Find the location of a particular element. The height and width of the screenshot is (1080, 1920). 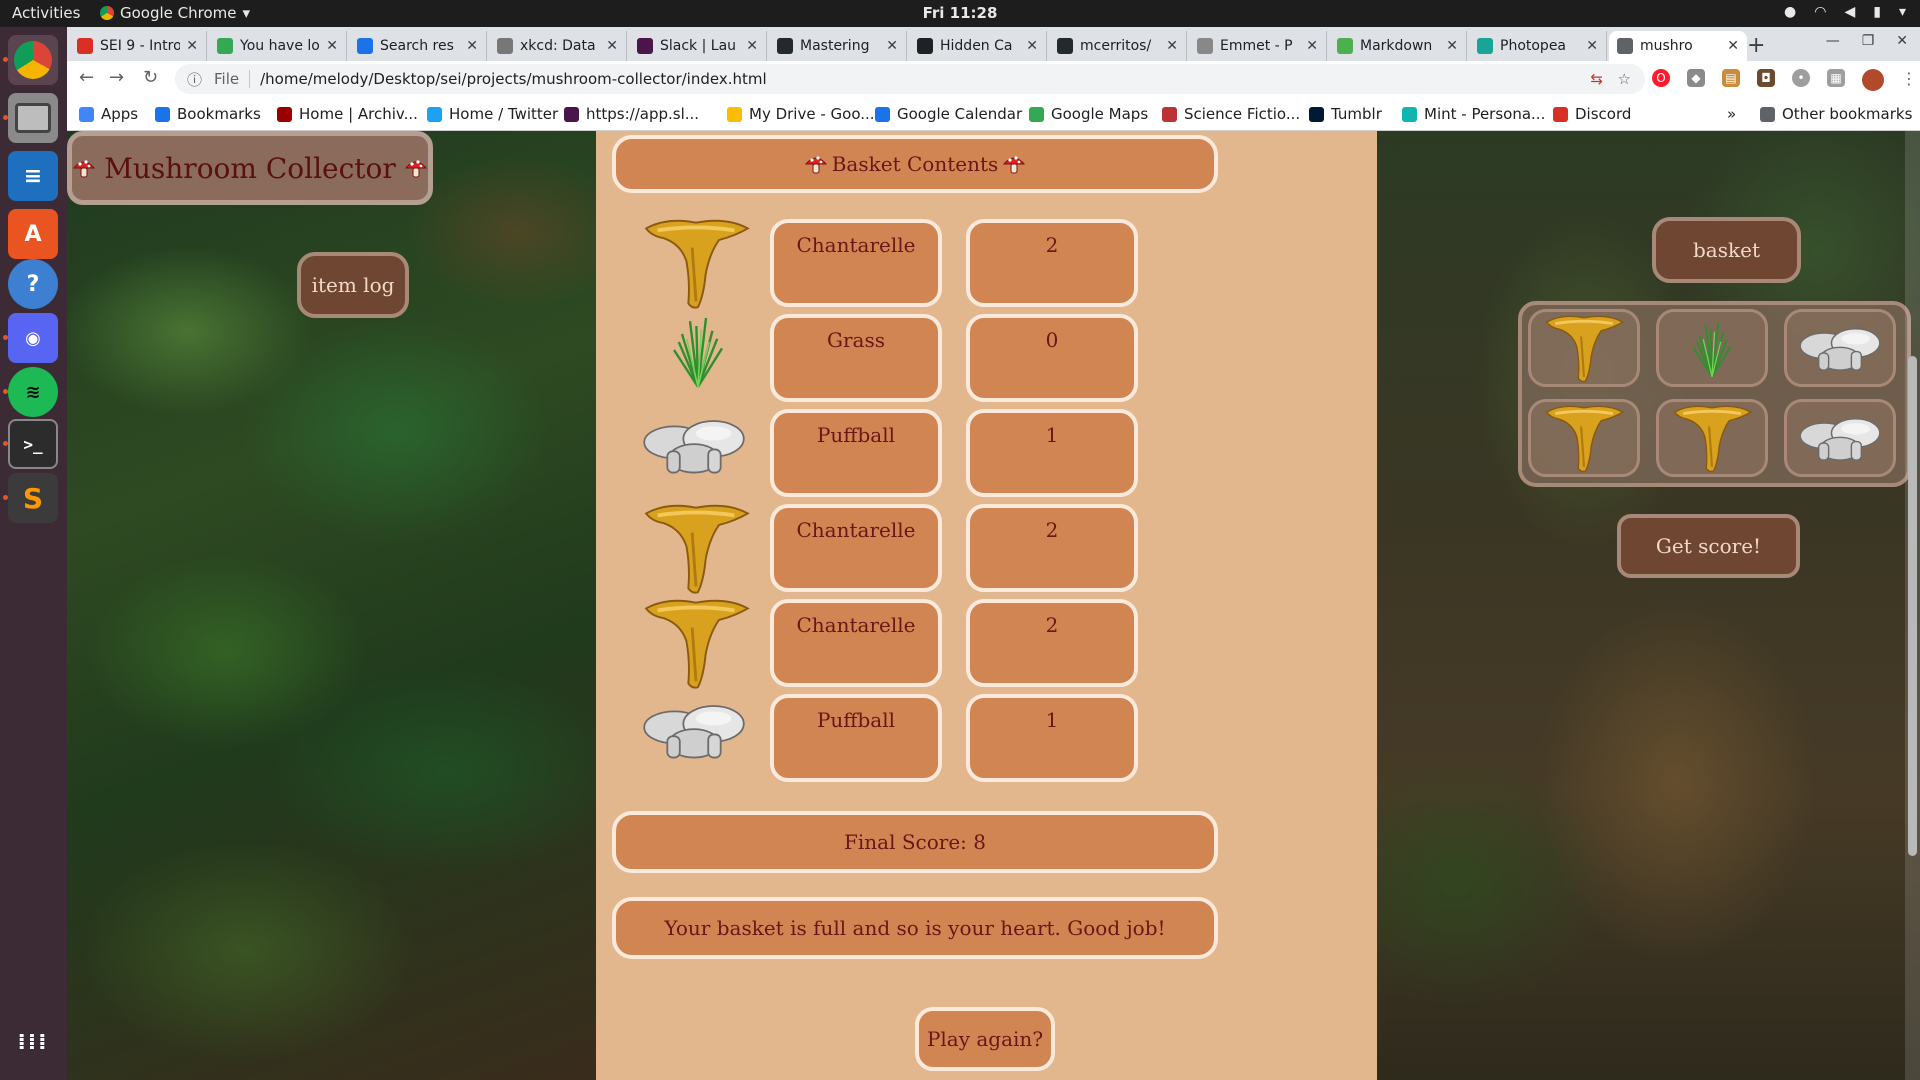

get-score-button: Get score! is located at coordinates (1708, 546).